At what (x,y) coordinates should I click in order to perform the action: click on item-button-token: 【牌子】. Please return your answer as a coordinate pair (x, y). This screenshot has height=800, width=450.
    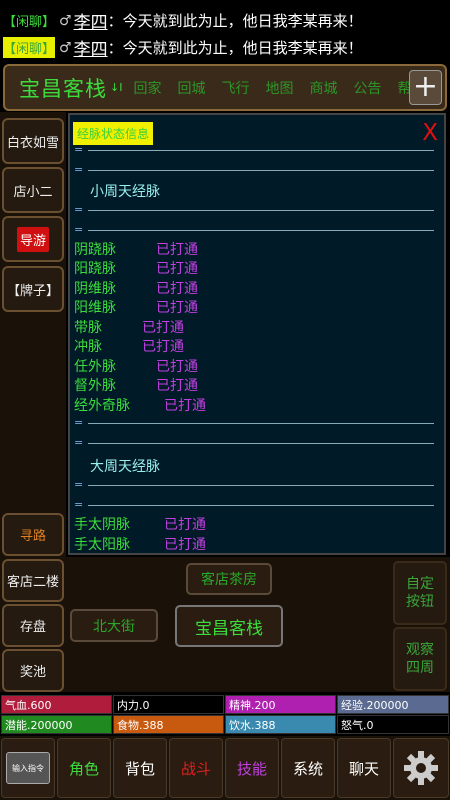
    Looking at the image, I should click on (33, 289).